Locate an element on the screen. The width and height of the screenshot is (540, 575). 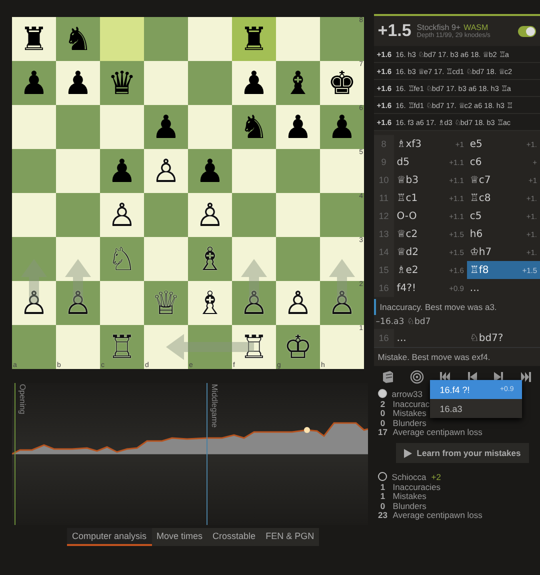
learn-button: Learn from your mistakes is located at coordinates (462, 453).